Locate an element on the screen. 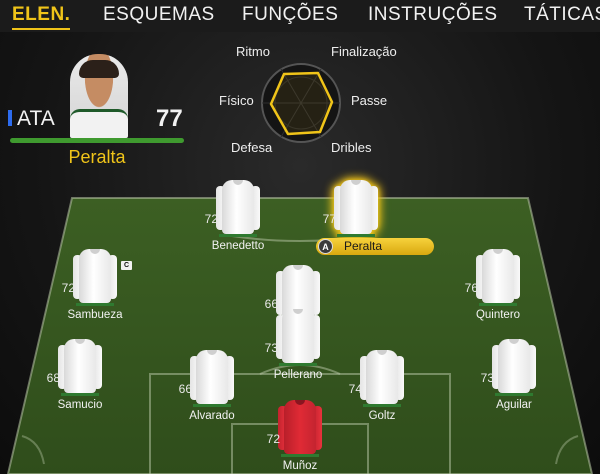 Image resolution: width=600 pixels, height=474 pixels. player-slot-goltz: 74 Goltz is located at coordinates (376, 386).